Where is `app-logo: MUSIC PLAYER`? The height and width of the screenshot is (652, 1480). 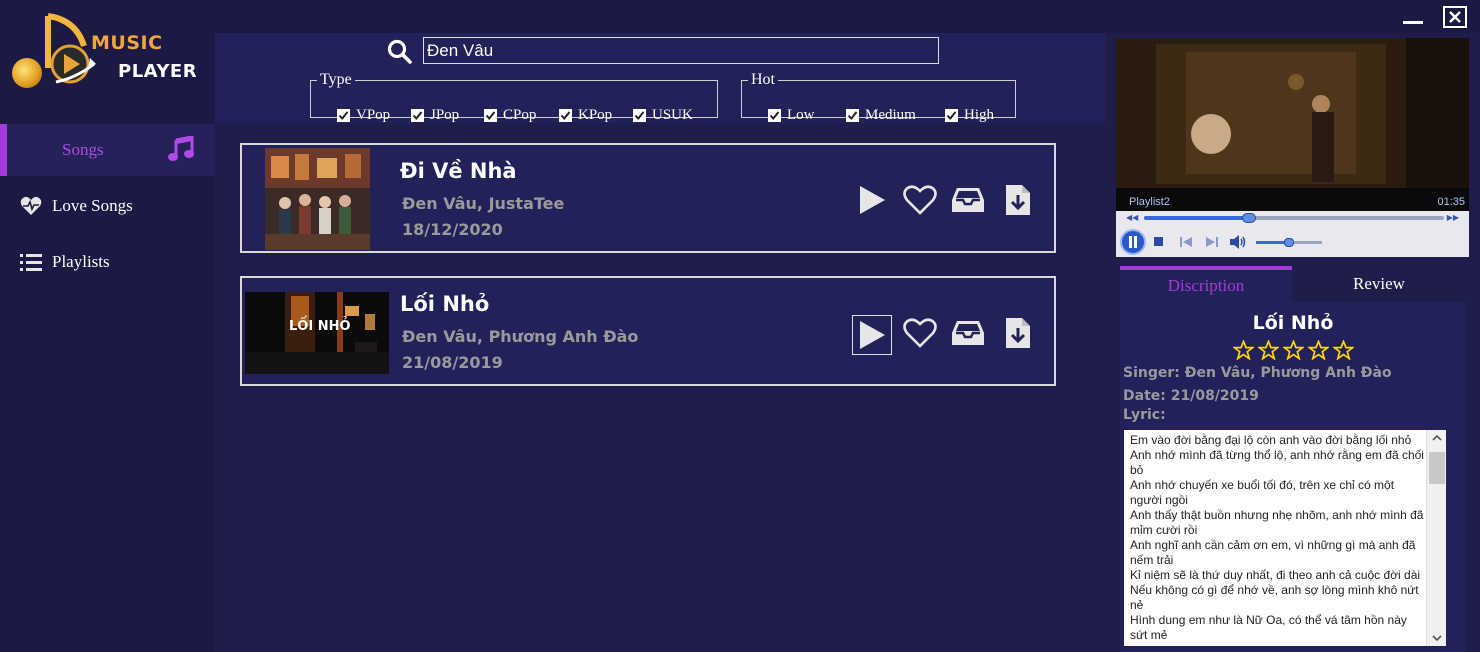
app-logo: MUSIC PLAYER is located at coordinates (108, 53).